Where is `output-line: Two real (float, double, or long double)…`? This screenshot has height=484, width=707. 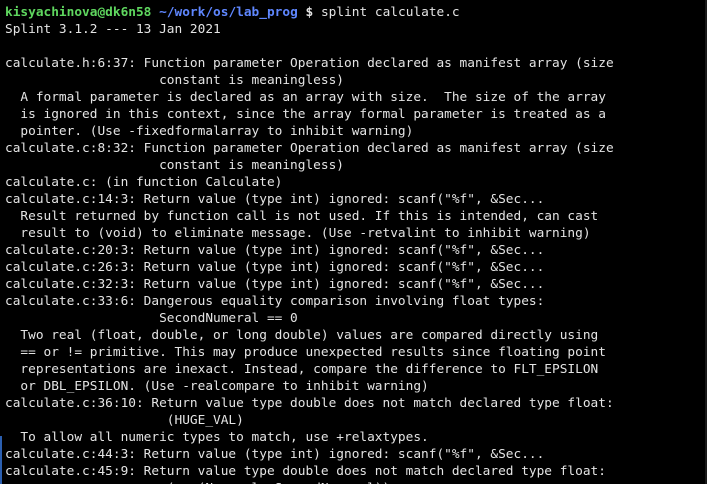 output-line: Two real (float, double, or long double)… is located at coordinates (302, 335).